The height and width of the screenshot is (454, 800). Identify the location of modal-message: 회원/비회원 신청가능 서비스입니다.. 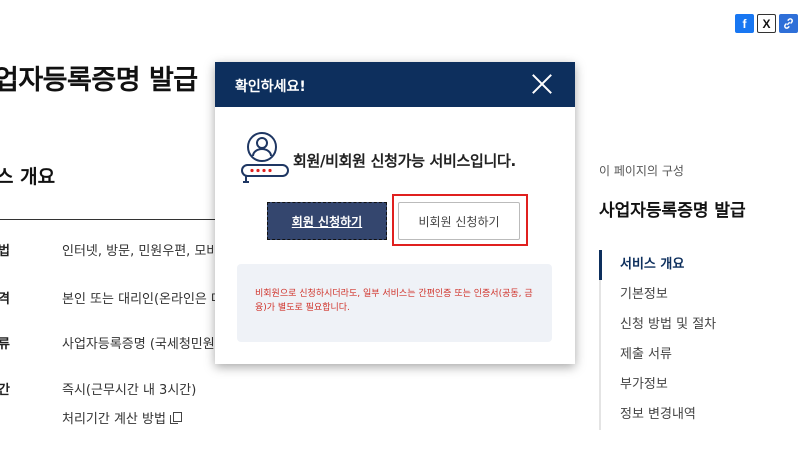
(404, 161).